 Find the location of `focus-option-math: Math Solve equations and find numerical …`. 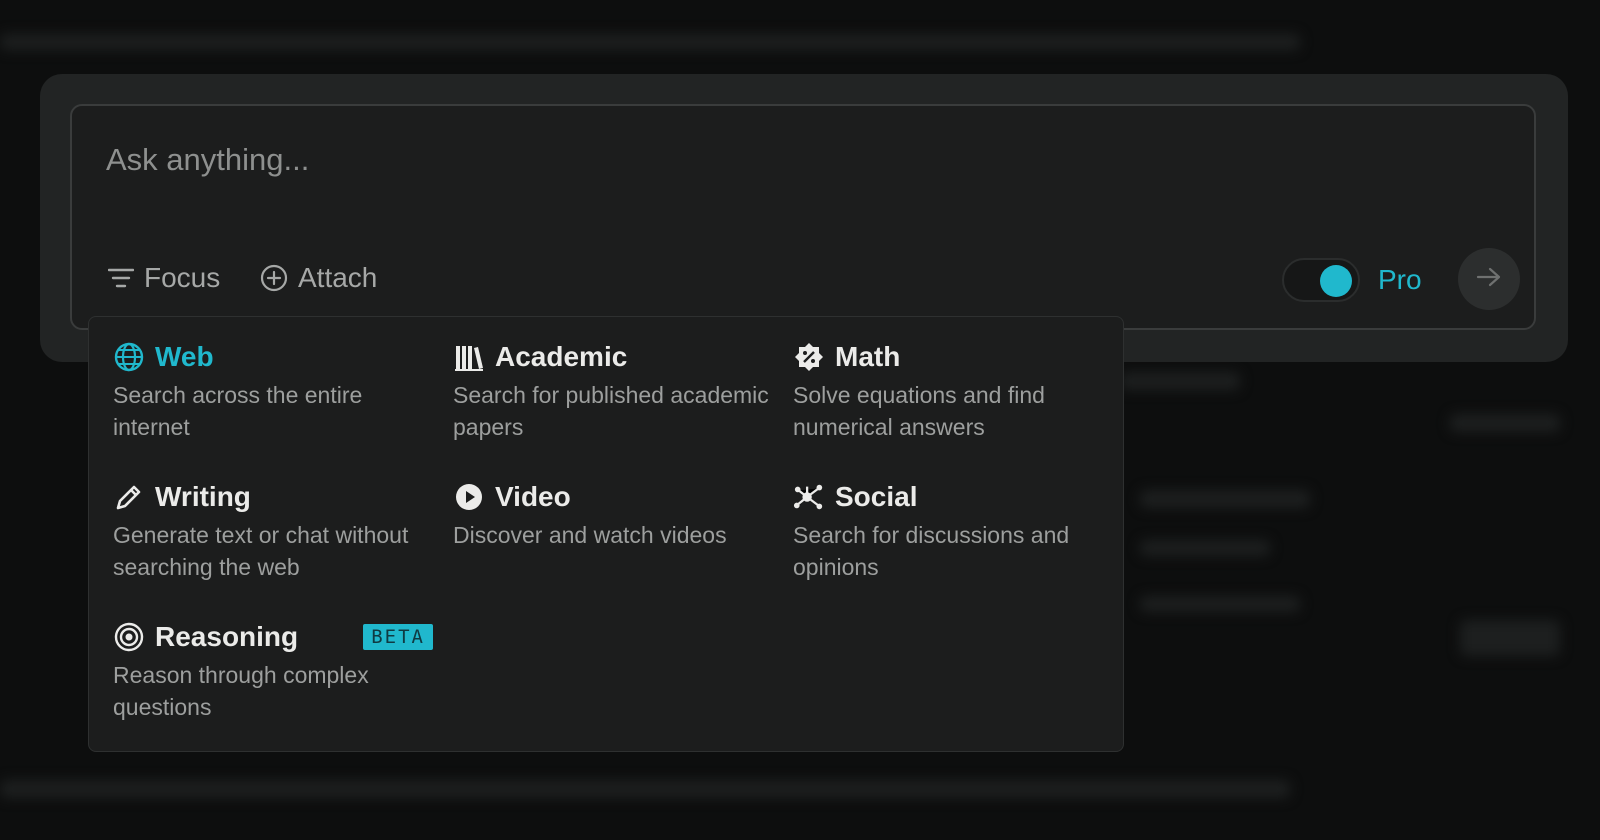

focus-option-math: Math Solve equations and find numerical … is located at coordinates (953, 390).